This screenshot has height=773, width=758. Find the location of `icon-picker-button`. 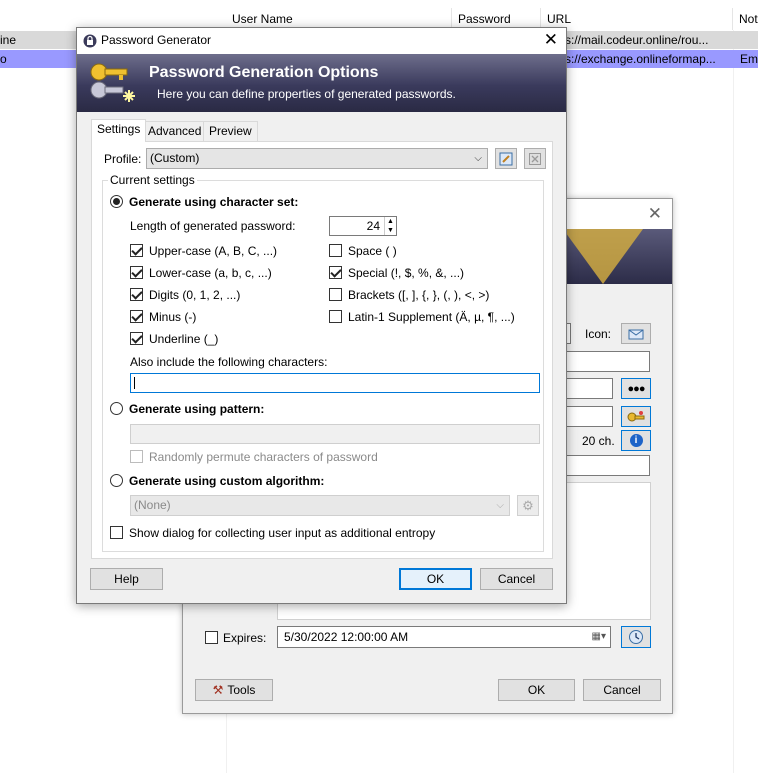

icon-picker-button is located at coordinates (636, 333).